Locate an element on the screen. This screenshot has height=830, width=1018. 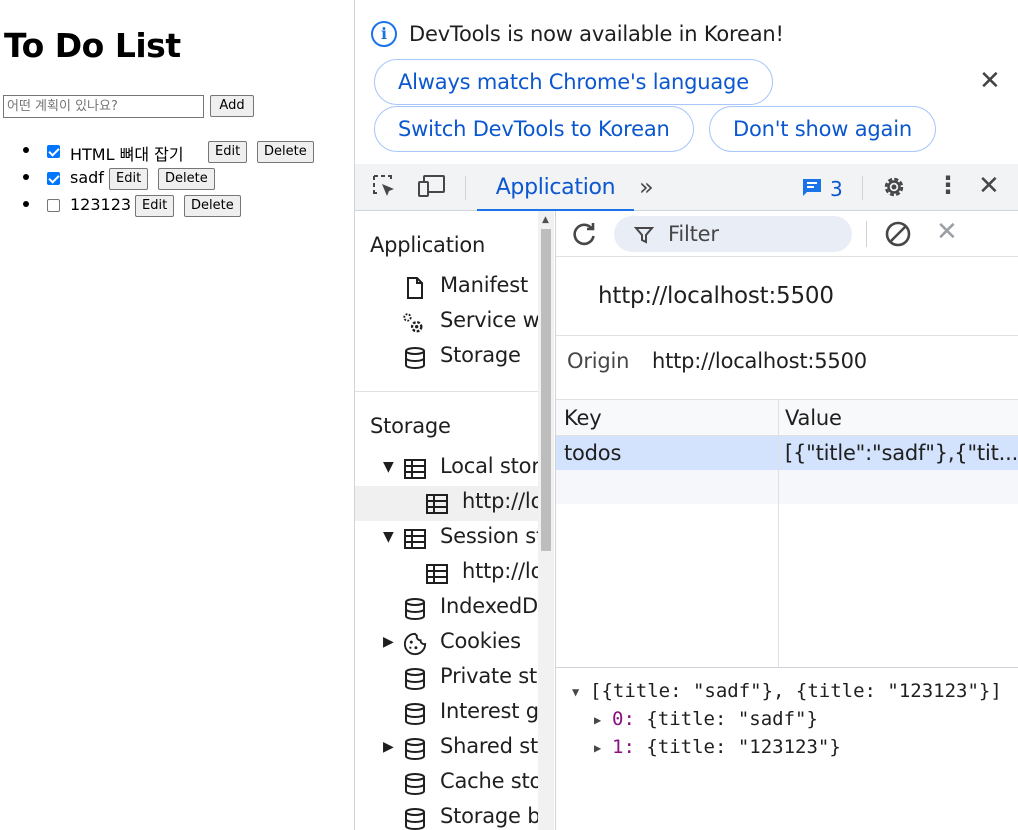
sidebar-item-storage-overview: Storage is located at coordinates (447, 357).